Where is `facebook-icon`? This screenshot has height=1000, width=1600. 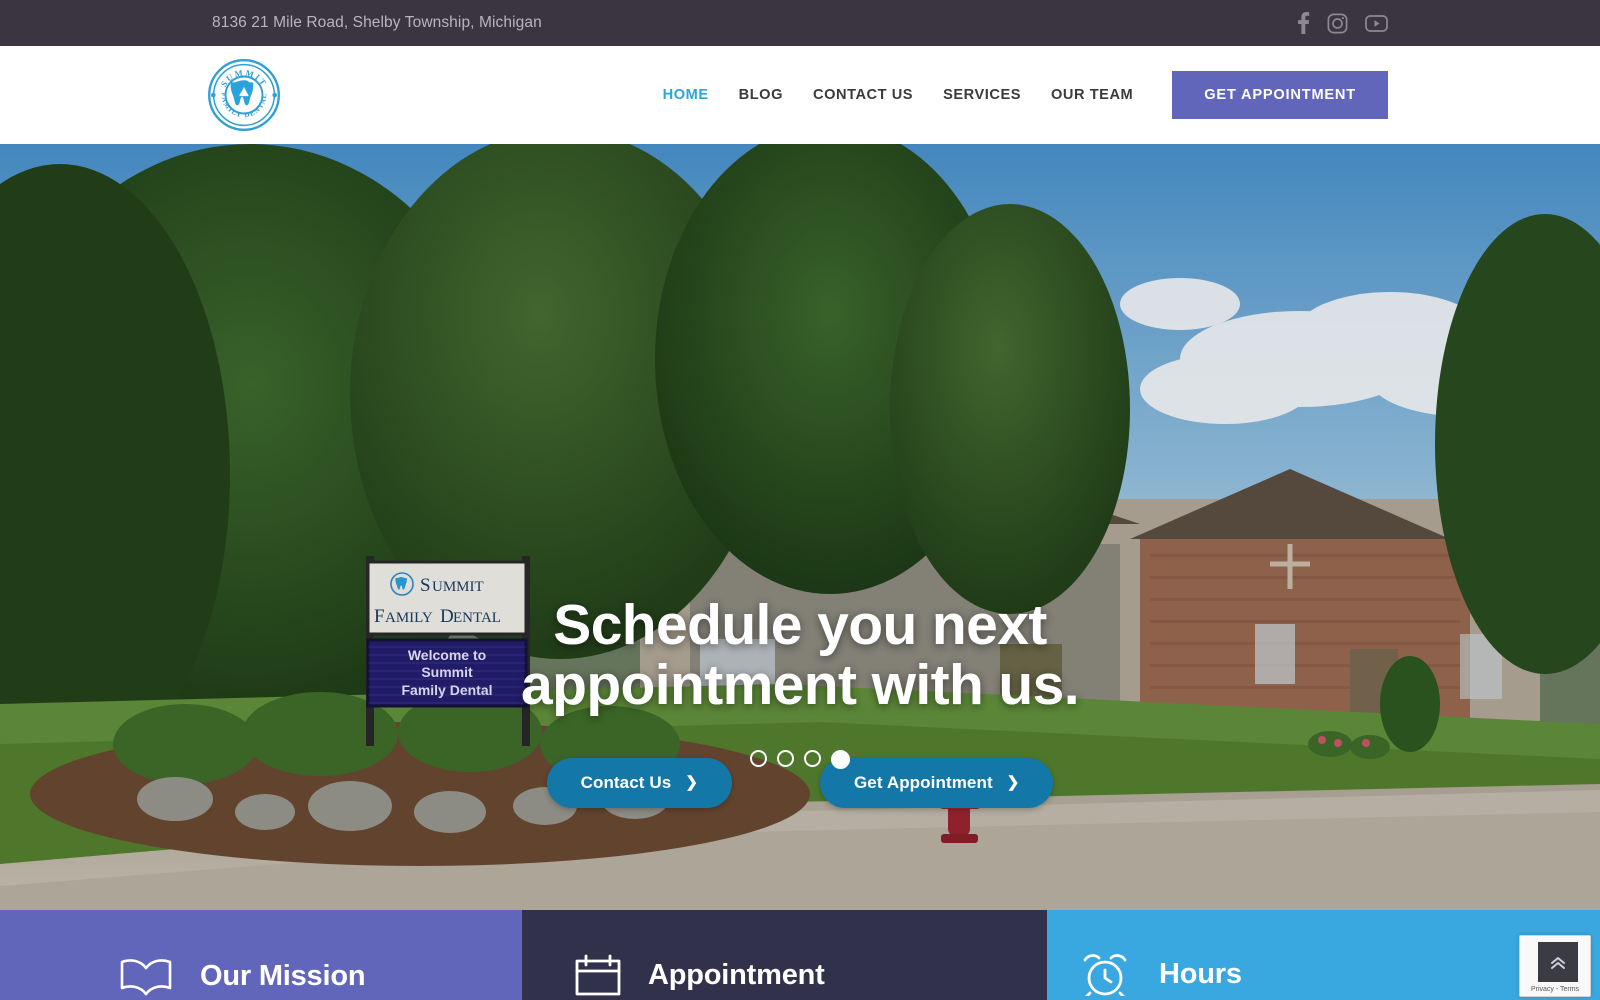 facebook-icon is located at coordinates (1303, 23).